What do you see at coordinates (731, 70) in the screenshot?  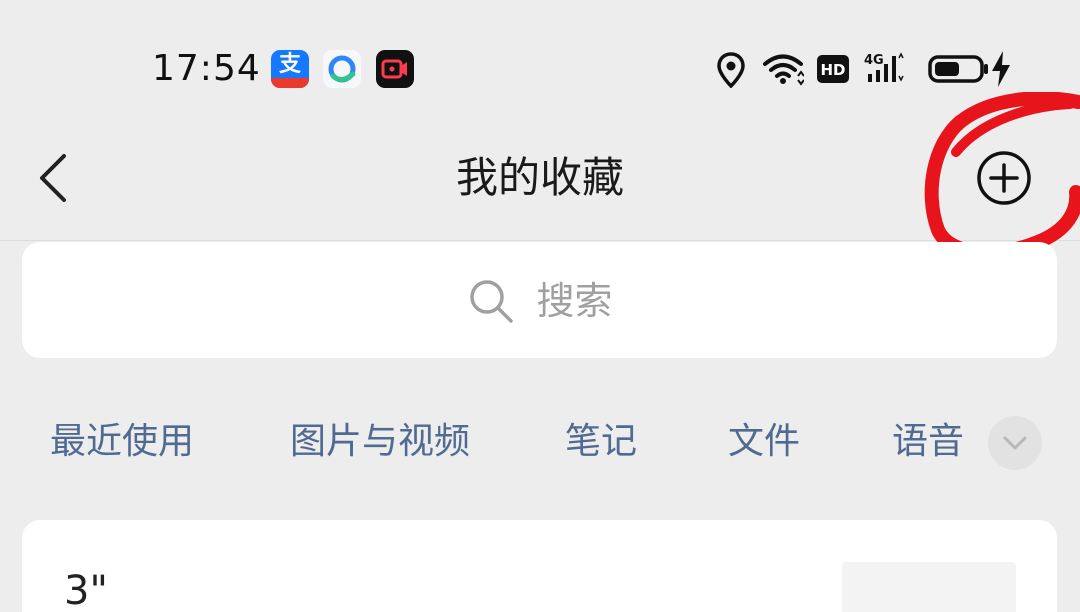 I see `location-icon` at bounding box center [731, 70].